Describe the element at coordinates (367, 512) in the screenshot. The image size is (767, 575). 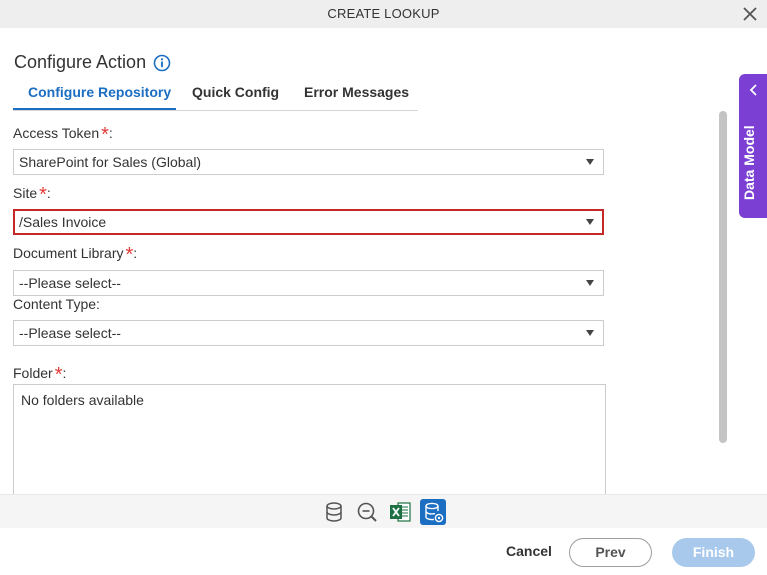
I see `search-minus-icon` at that location.